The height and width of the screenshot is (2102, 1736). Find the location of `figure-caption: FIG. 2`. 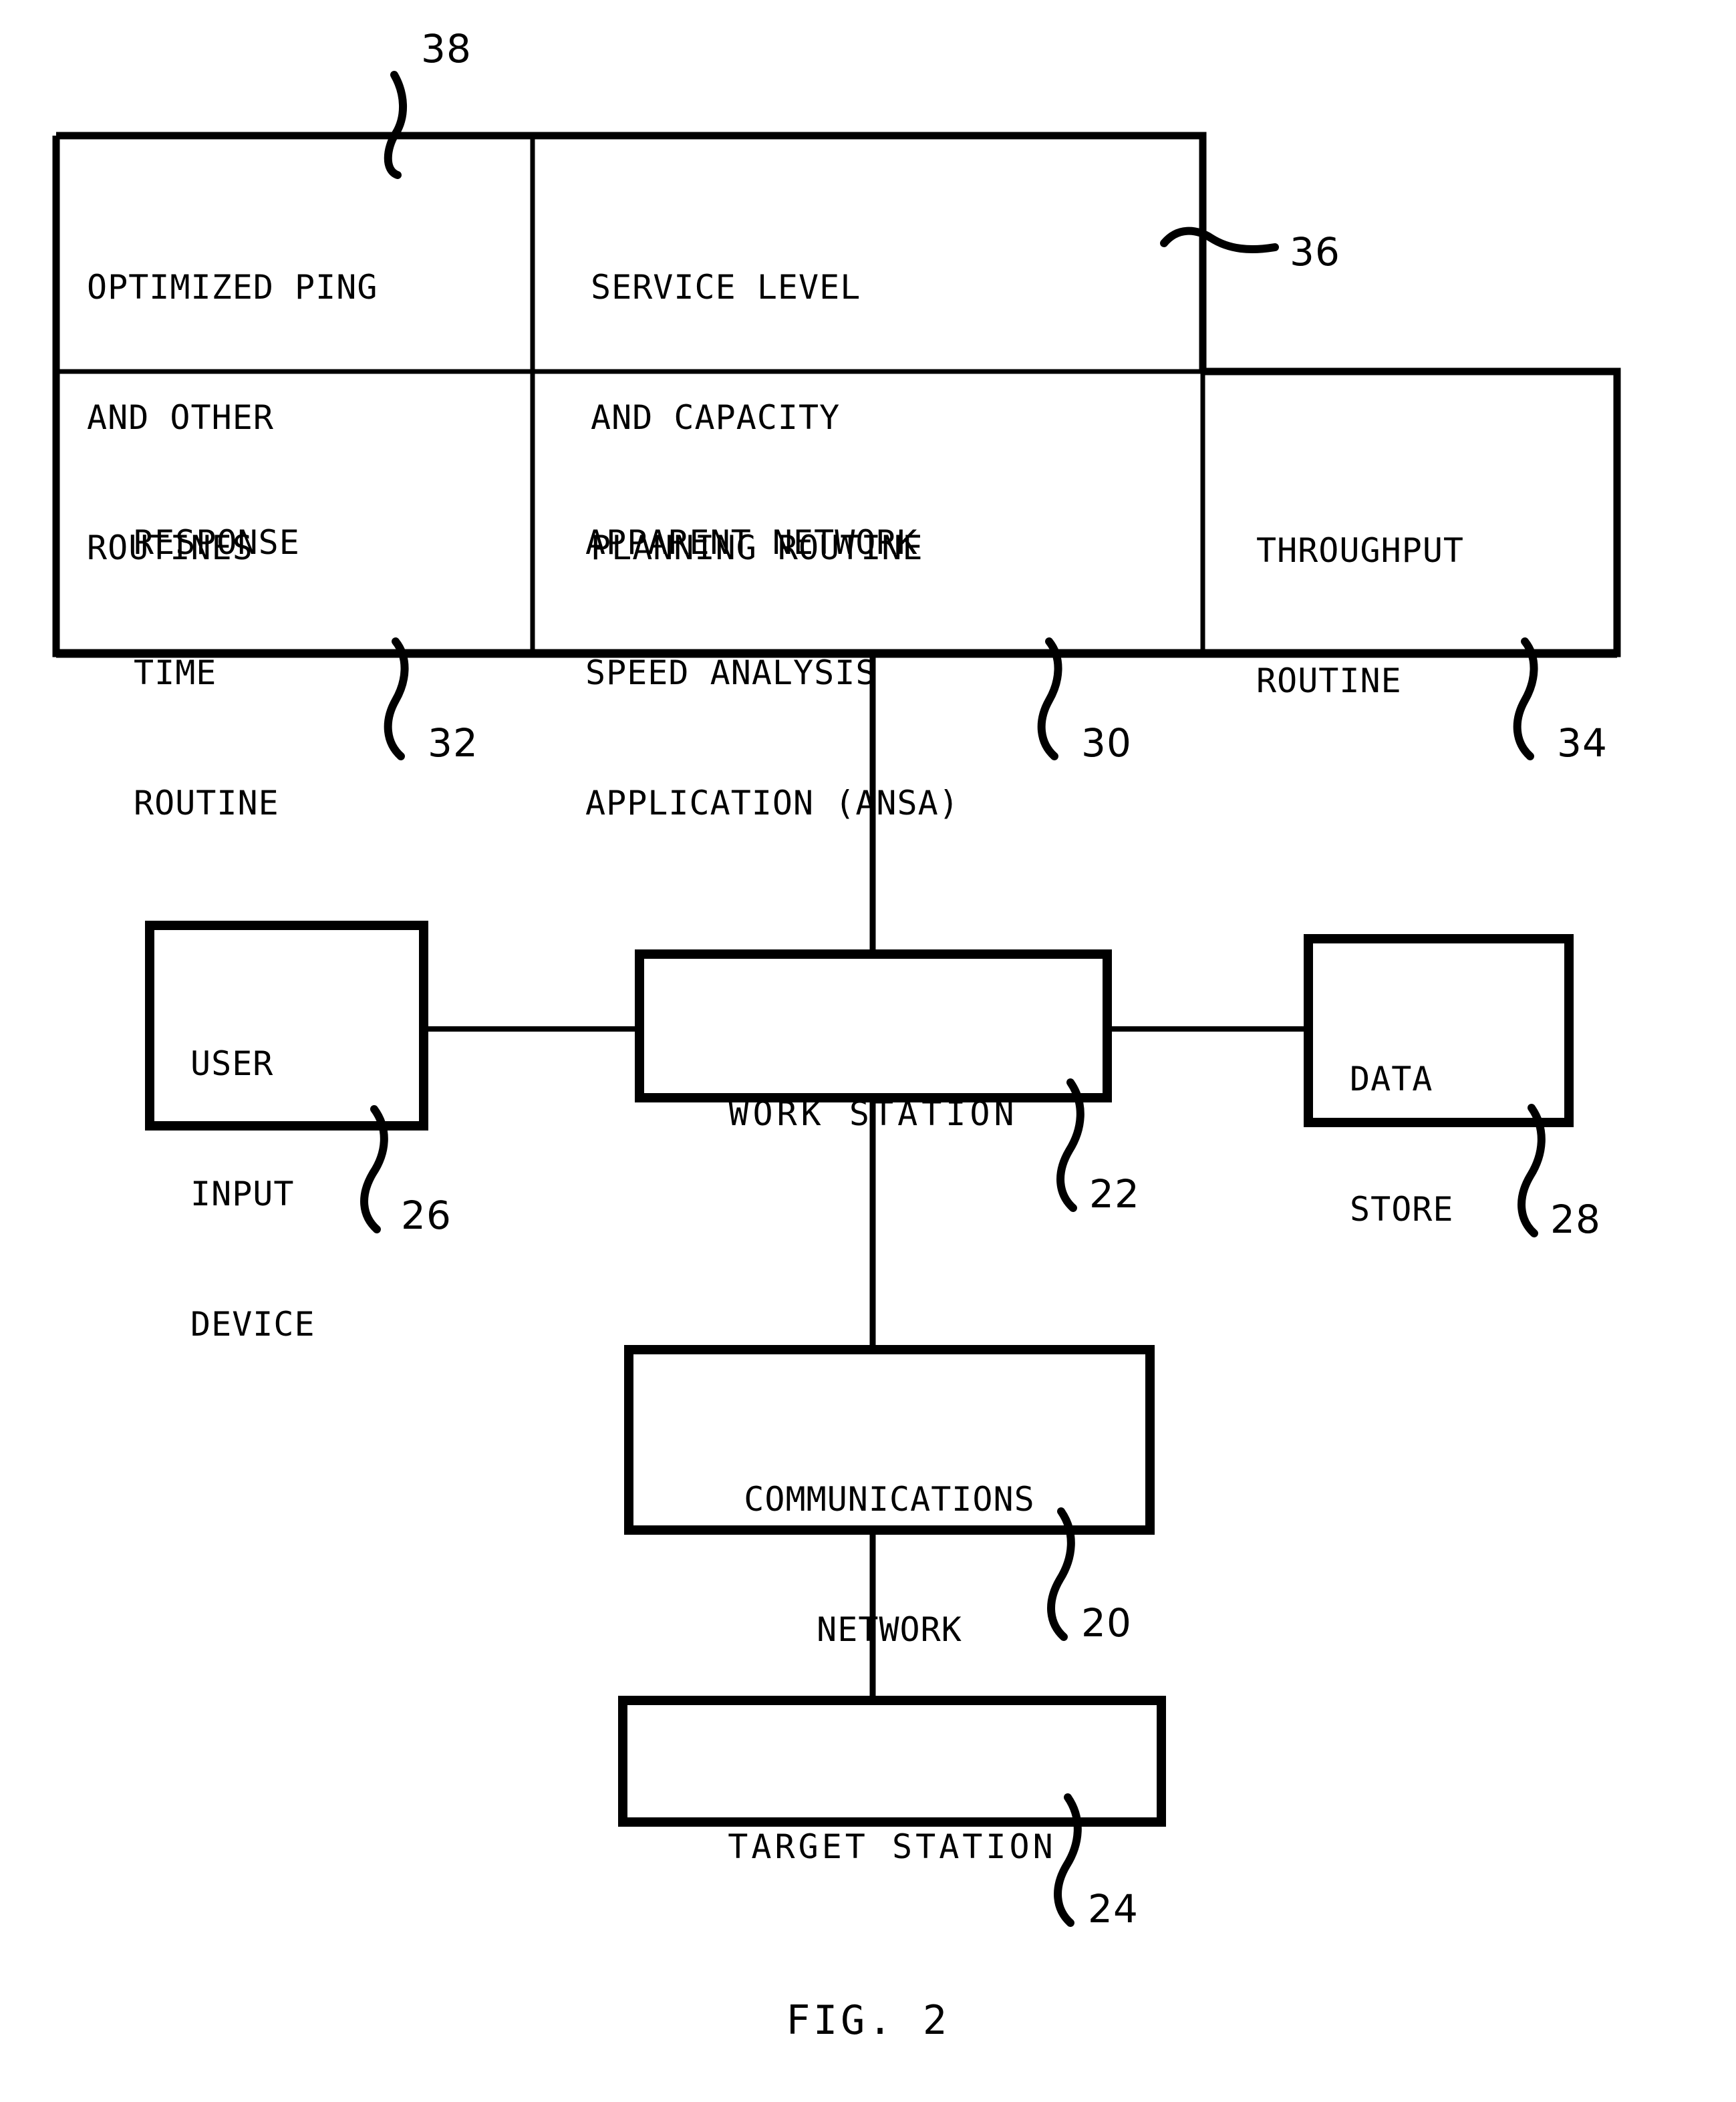

figure-caption: FIG. 2 is located at coordinates (868, 2021).